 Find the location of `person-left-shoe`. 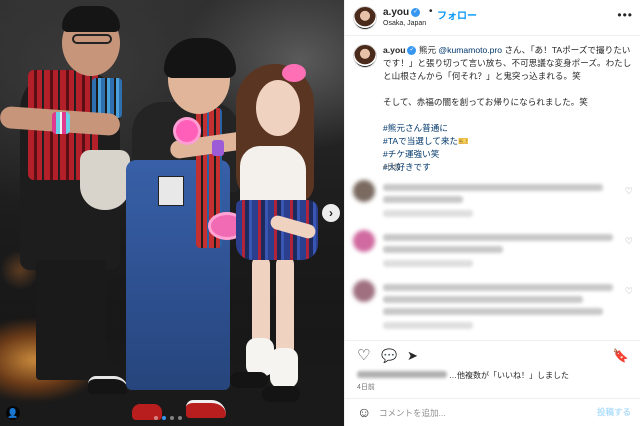

person-left-shoe is located at coordinates (108, 385).